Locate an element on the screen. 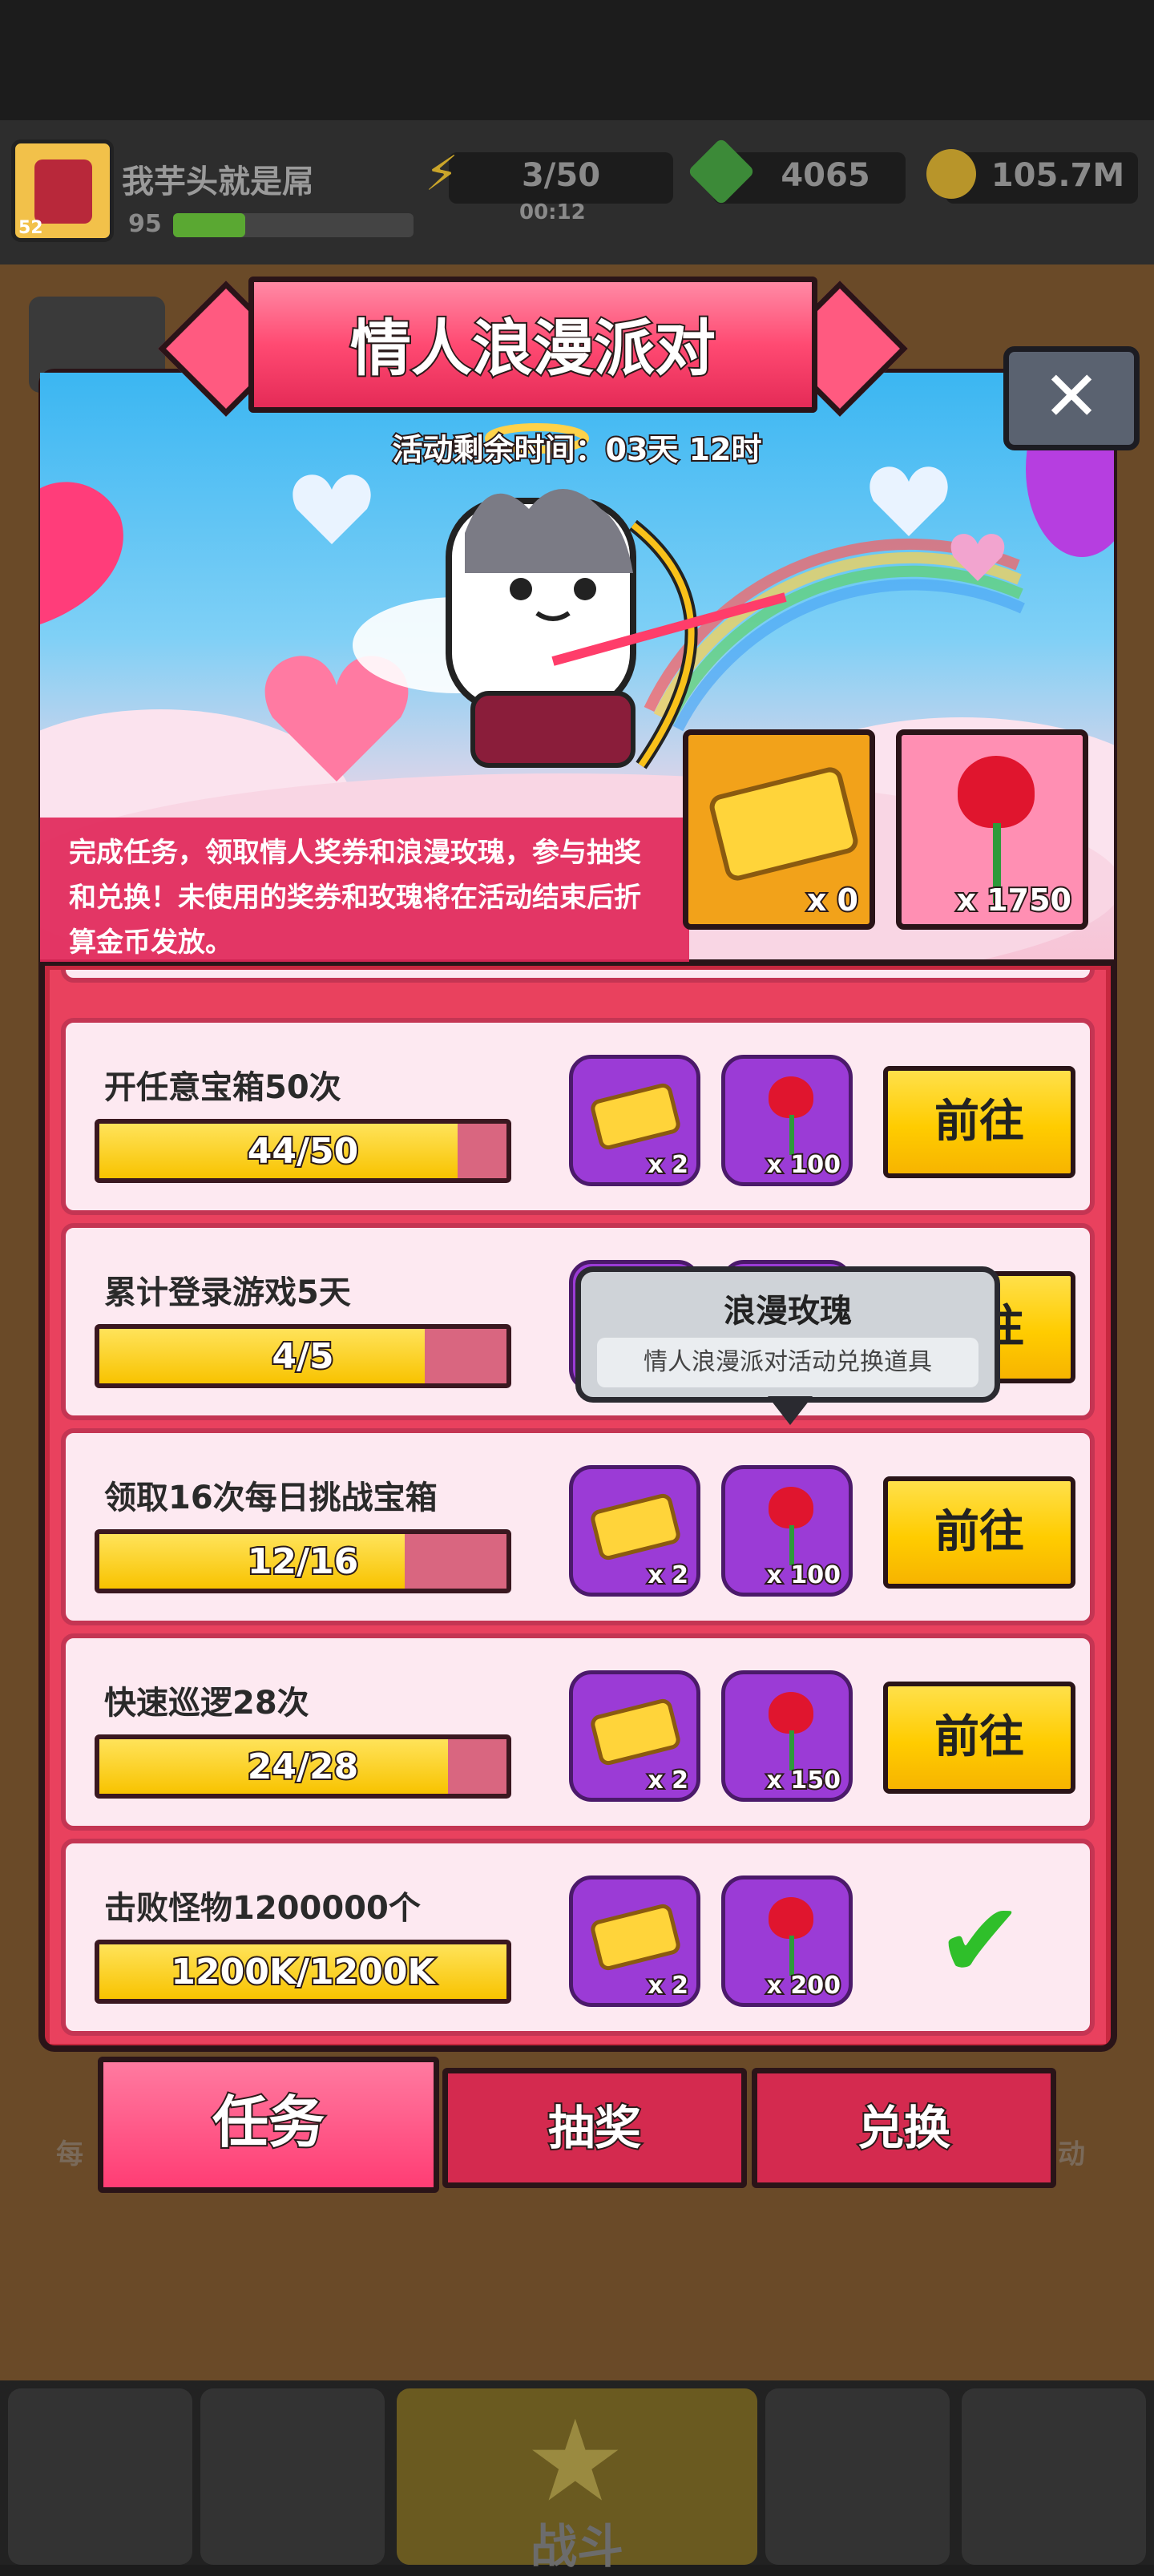 Image resolution: width=1154 pixels, height=2576 pixels. ticket-item: x 0 is located at coordinates (779, 830).